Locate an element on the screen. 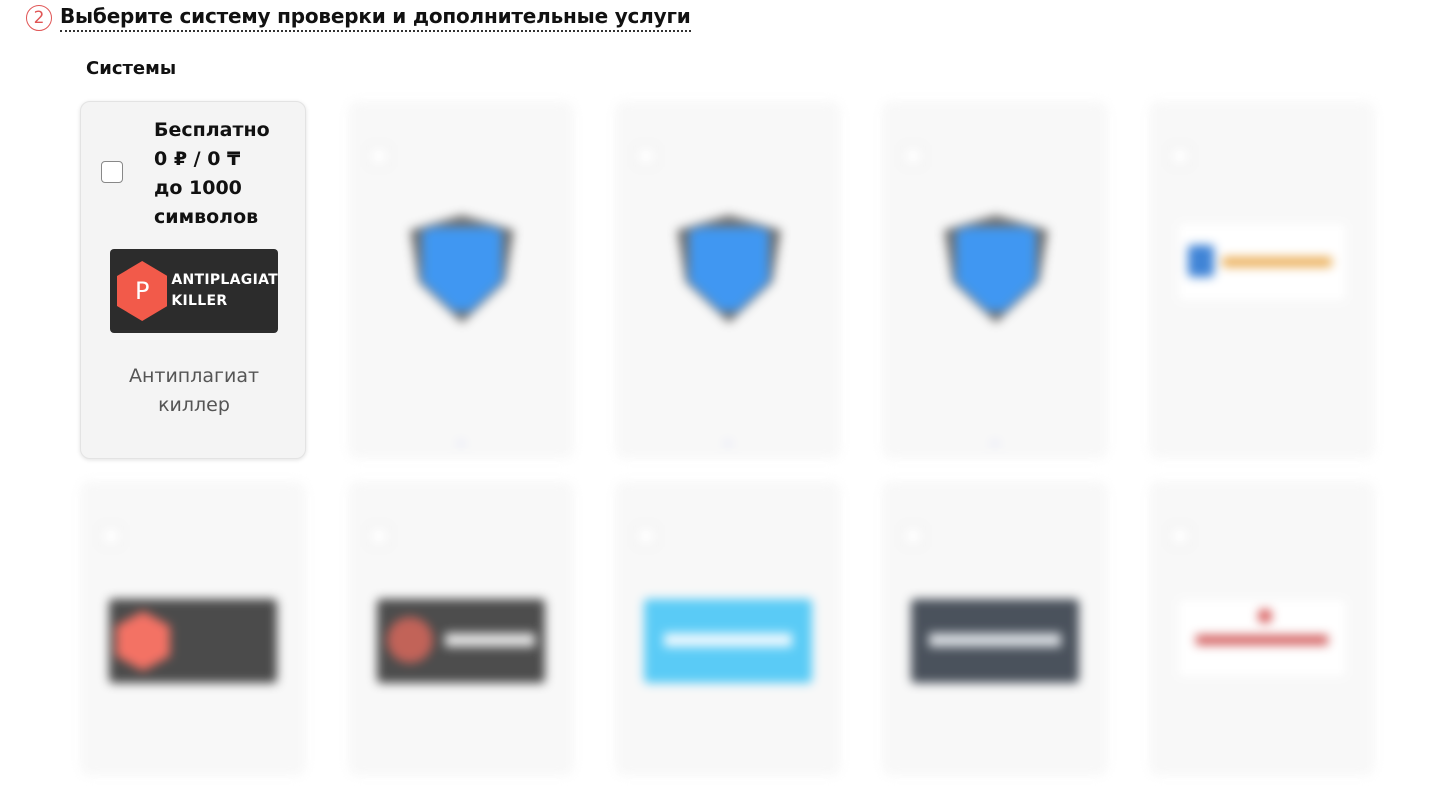 The height and width of the screenshot is (801, 1437). antiplagiat-killer-logo is located at coordinates (193, 641).